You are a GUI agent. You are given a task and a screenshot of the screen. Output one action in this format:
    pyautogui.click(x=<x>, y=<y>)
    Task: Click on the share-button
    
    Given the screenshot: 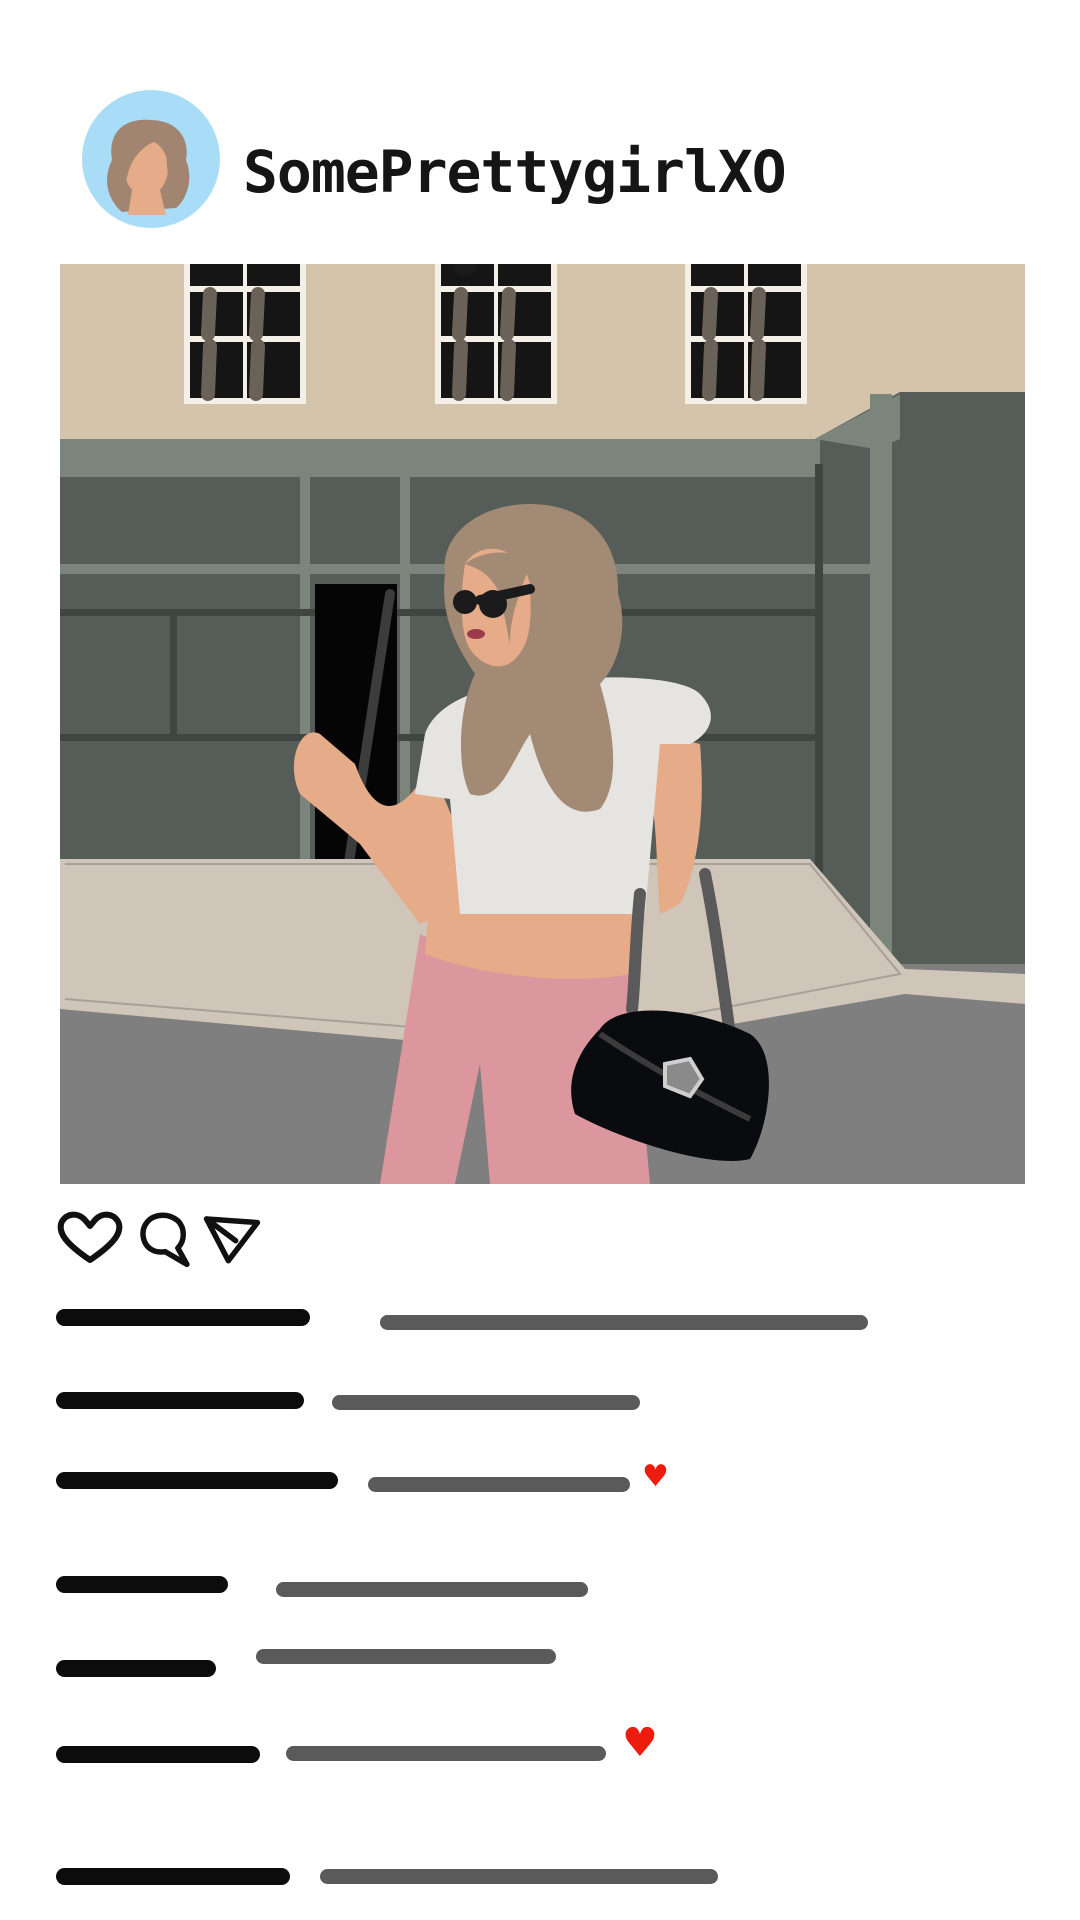 What is the action you would take?
    pyautogui.click(x=232, y=1238)
    